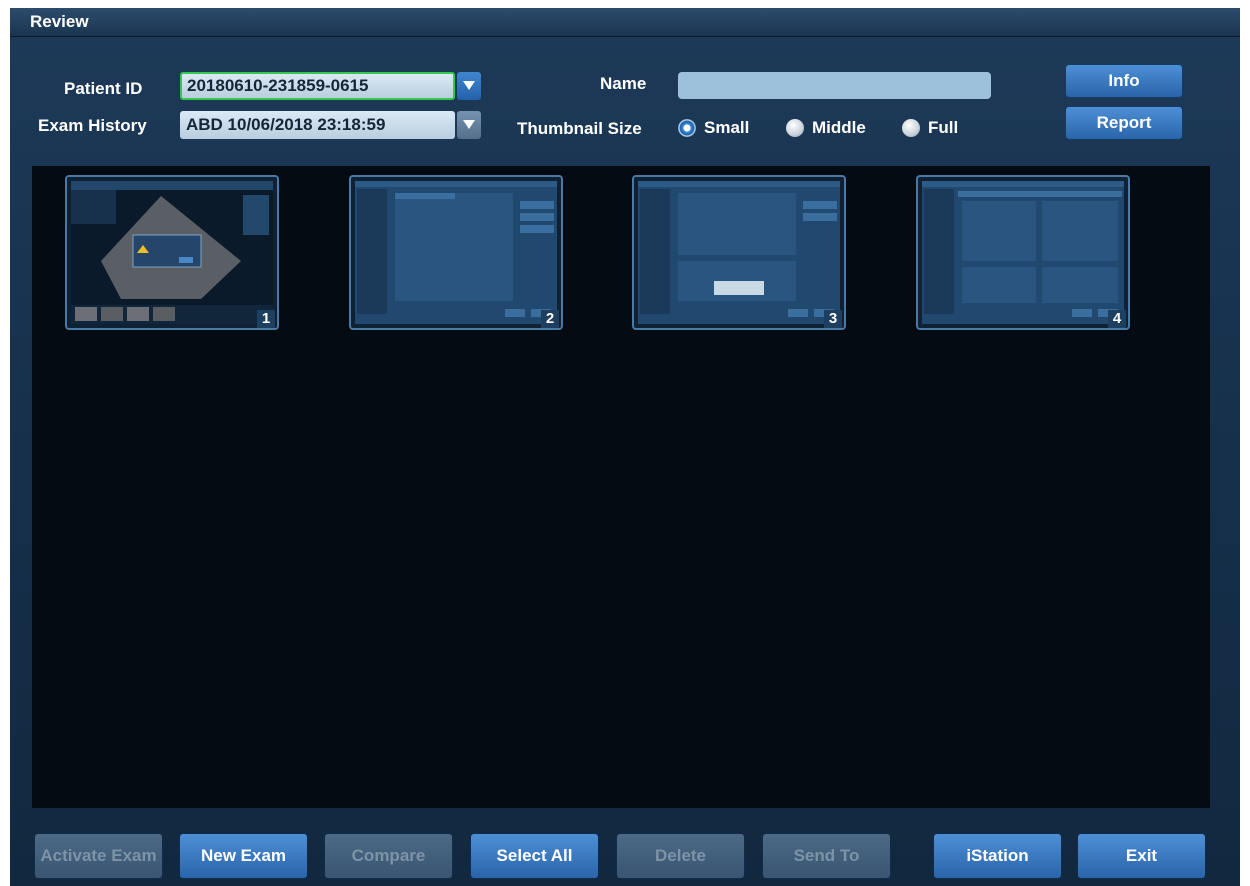 The height and width of the screenshot is (886, 1250). Describe the element at coordinates (317, 125) in the screenshot. I see `exam-history-field: ABD 10/06/2018 23:18:59` at that location.